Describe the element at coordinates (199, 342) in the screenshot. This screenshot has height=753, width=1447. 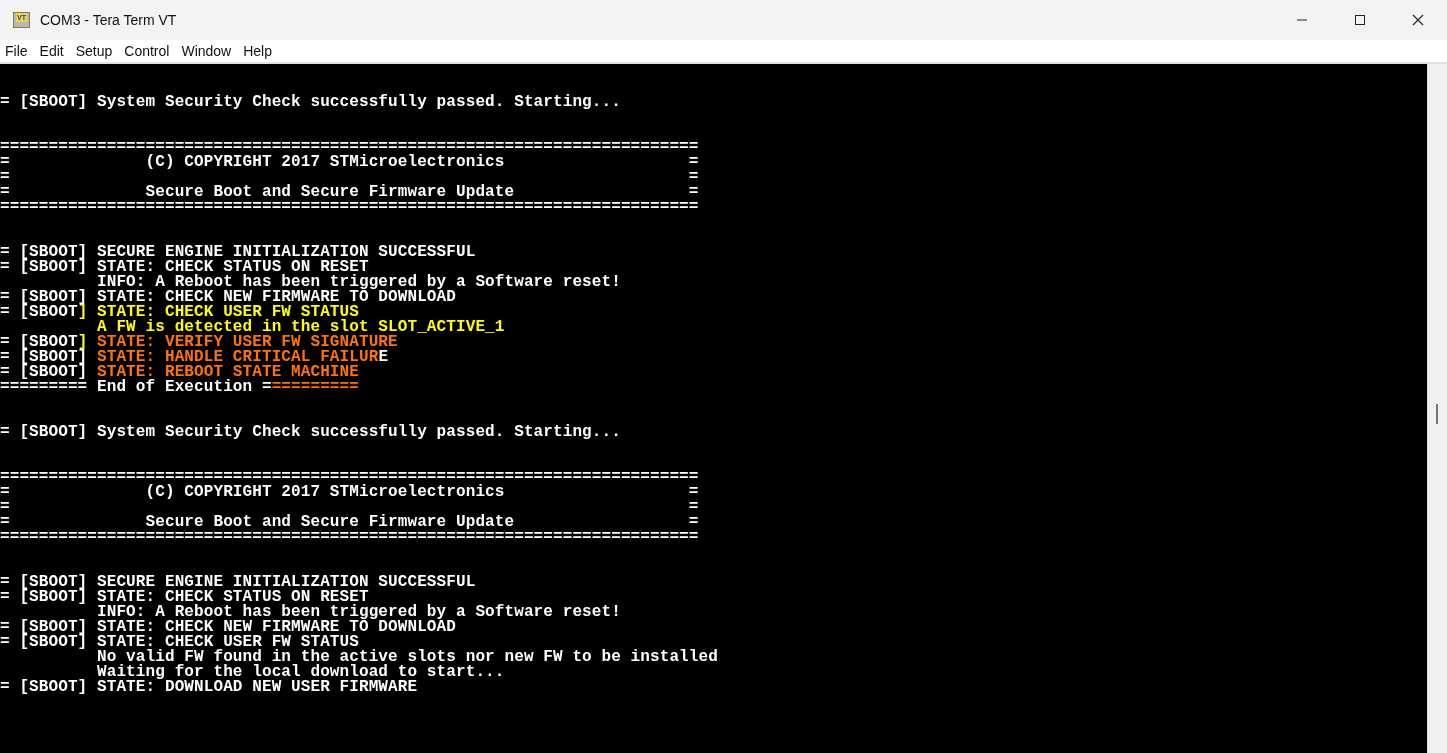
I see `terminal-line: = [SBOOT] STATE: VERIFY USER FW SIGNATURE` at that location.